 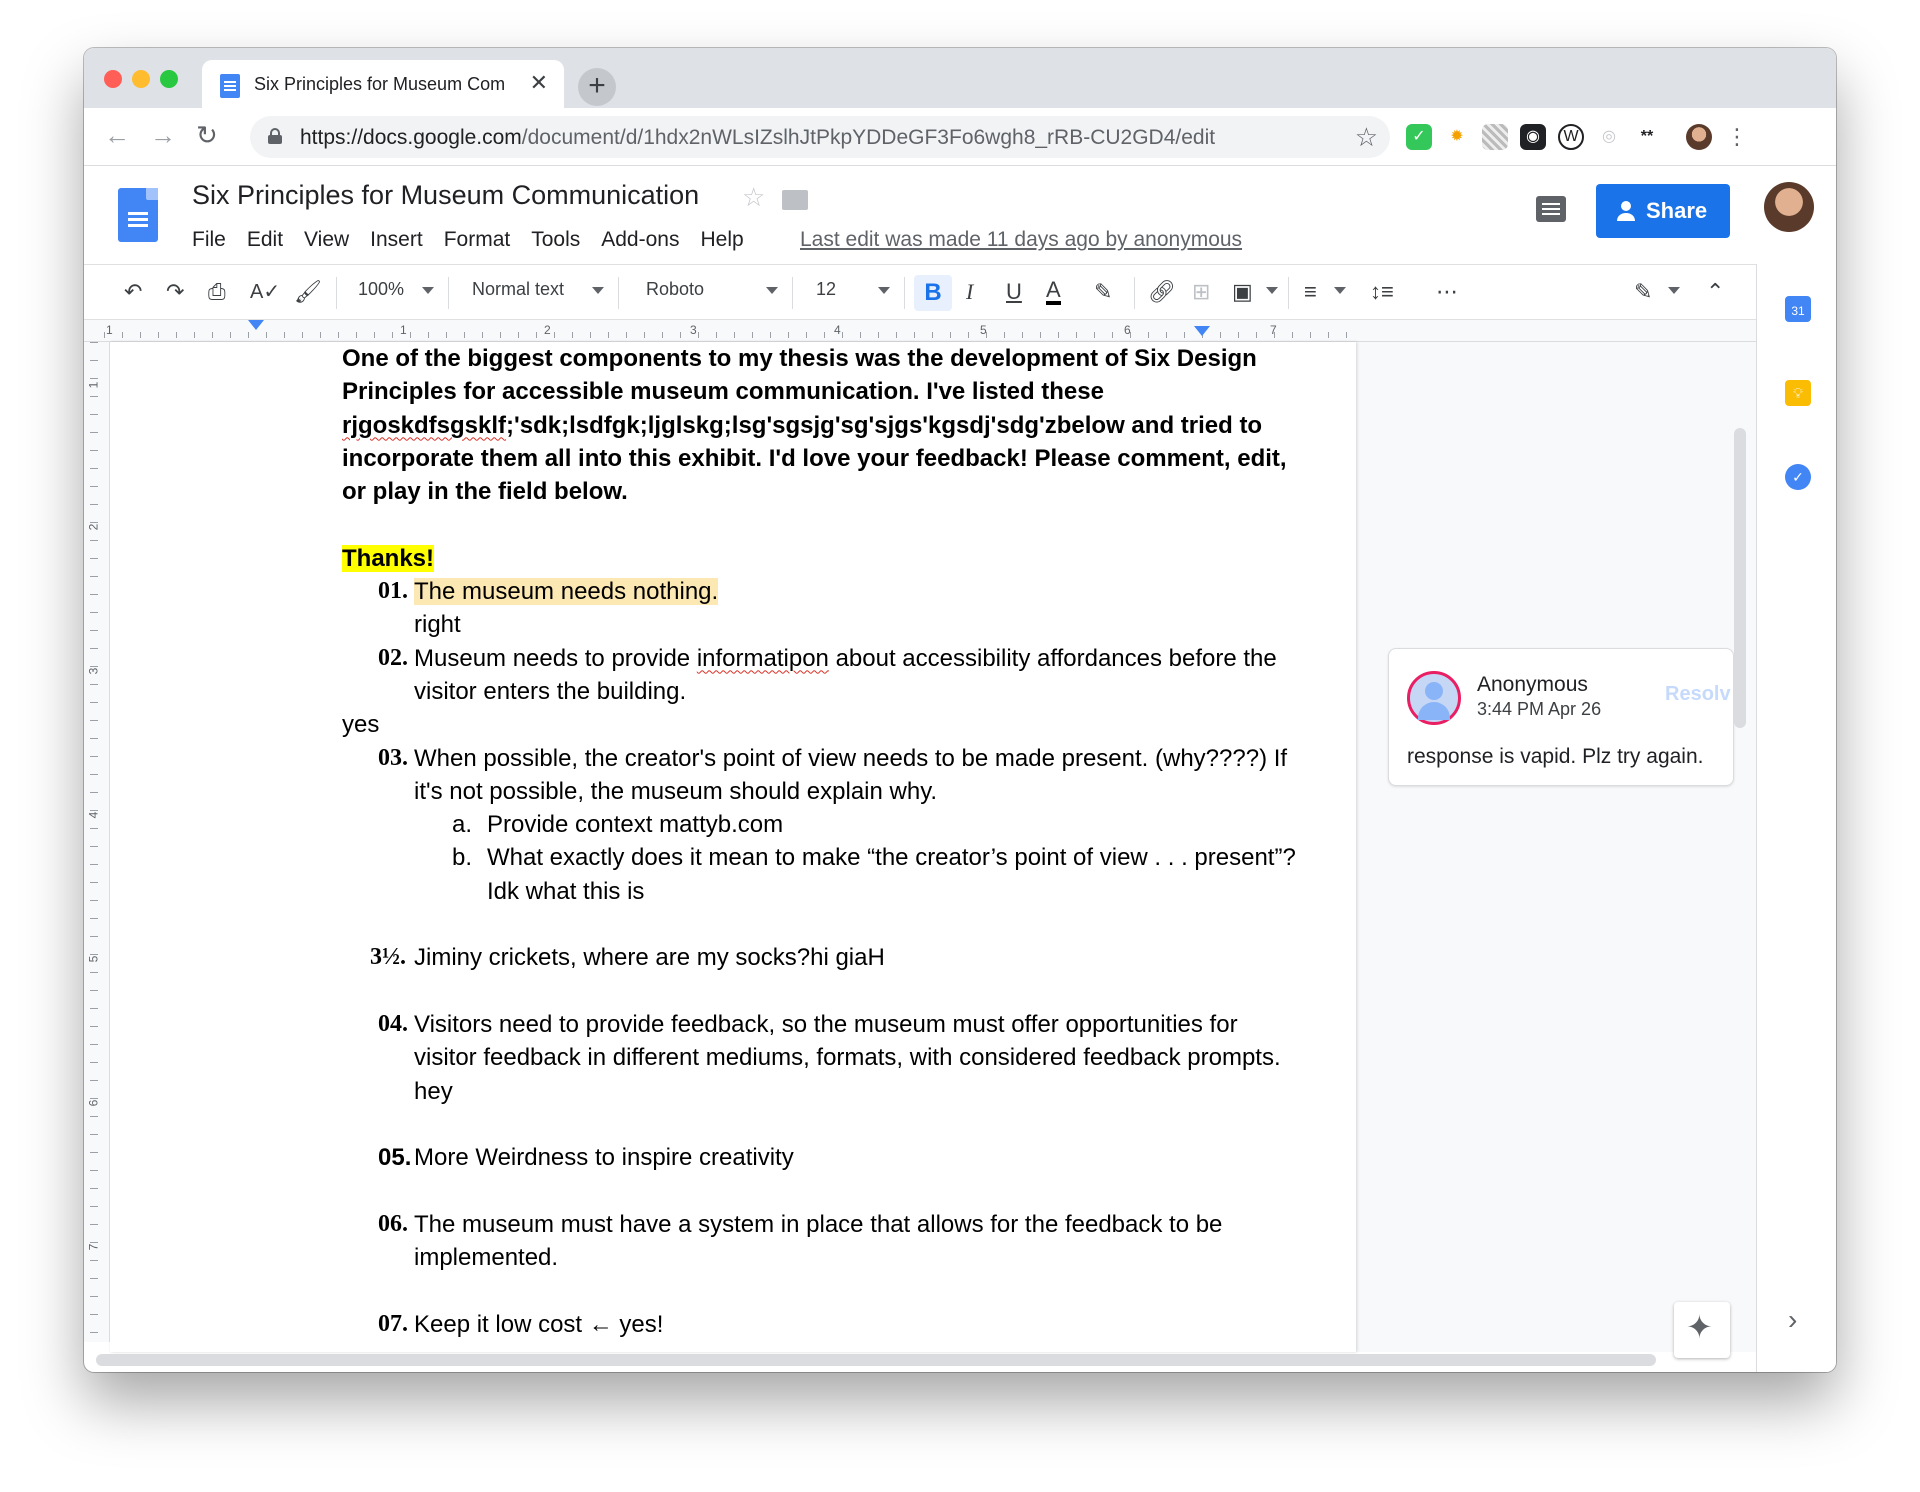 I want to click on print-icon: ⎙, so click(x=217, y=292).